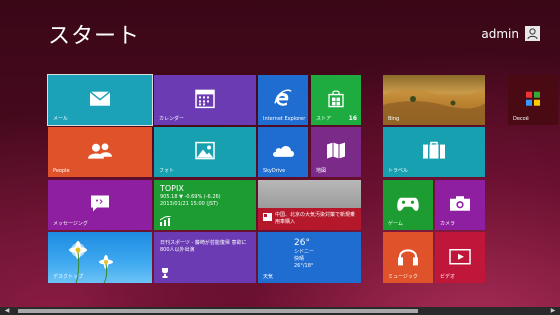 This screenshot has width=560, height=315. Describe the element at coordinates (448, 224) in the screenshot. I see `tile-label: カメラ` at that location.